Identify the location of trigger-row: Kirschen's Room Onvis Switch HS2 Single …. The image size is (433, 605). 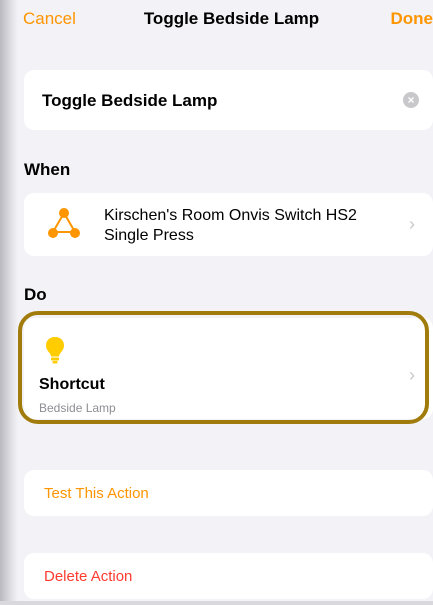
(228, 224).